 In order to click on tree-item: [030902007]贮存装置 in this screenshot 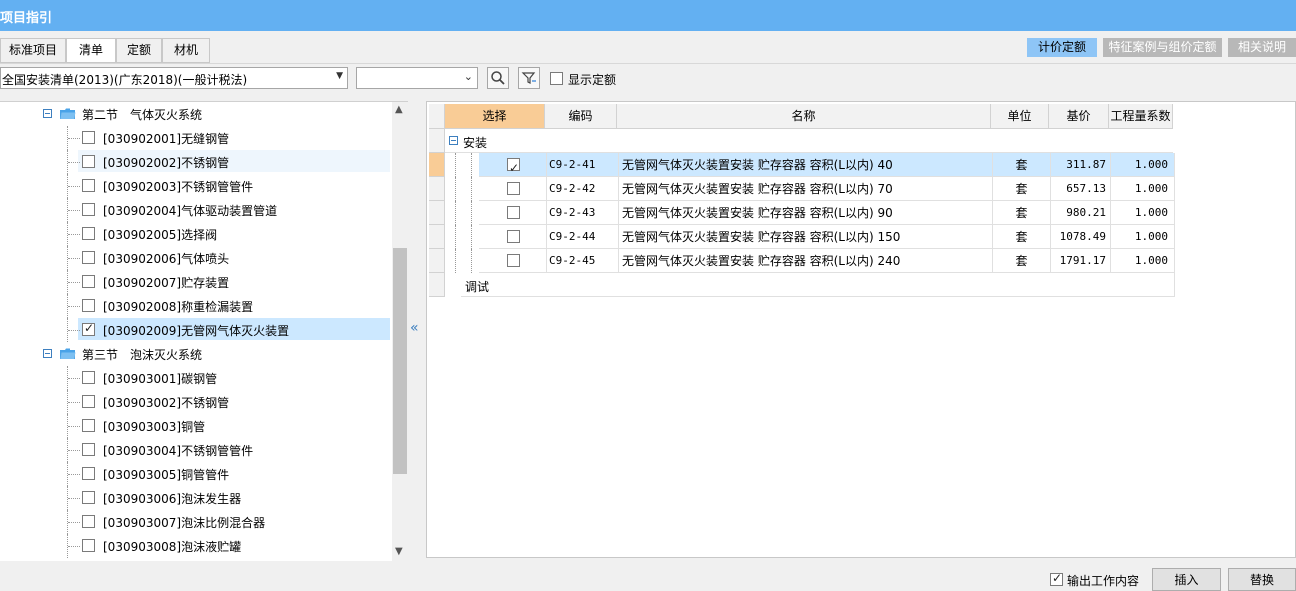, I will do `click(196, 282)`.